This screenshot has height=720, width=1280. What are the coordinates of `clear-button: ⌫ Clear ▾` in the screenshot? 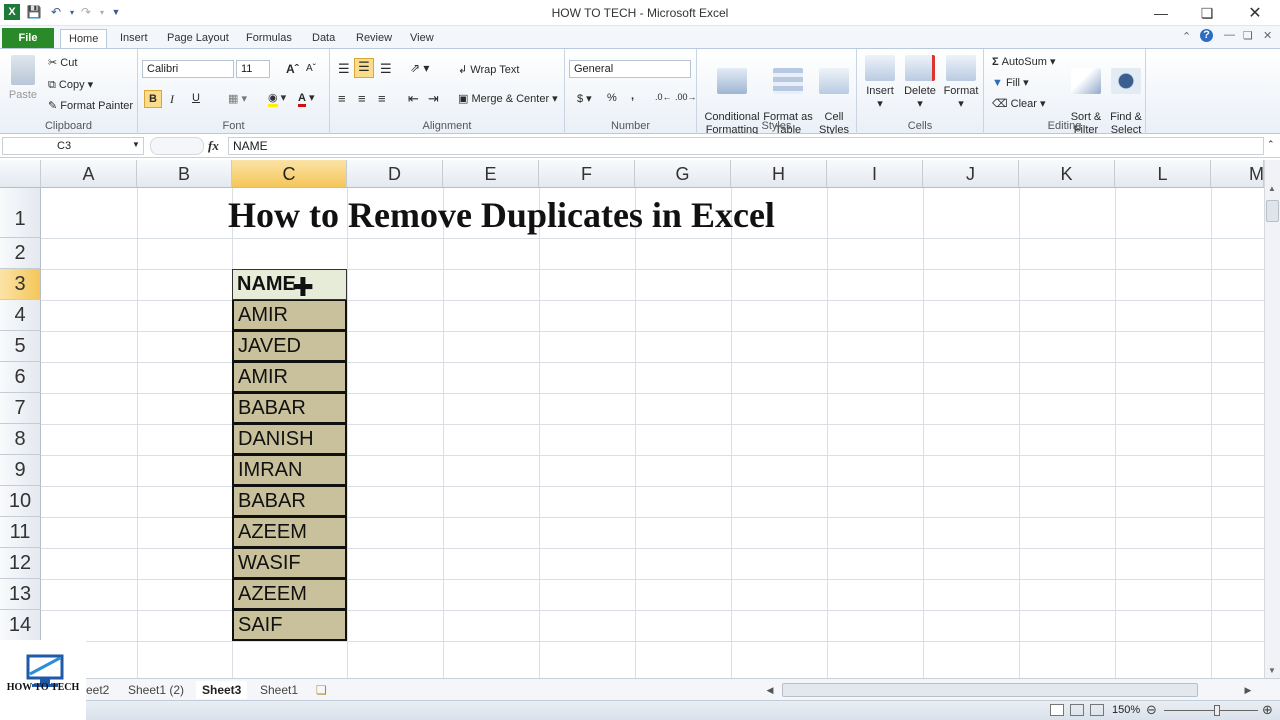 It's located at (1019, 103).